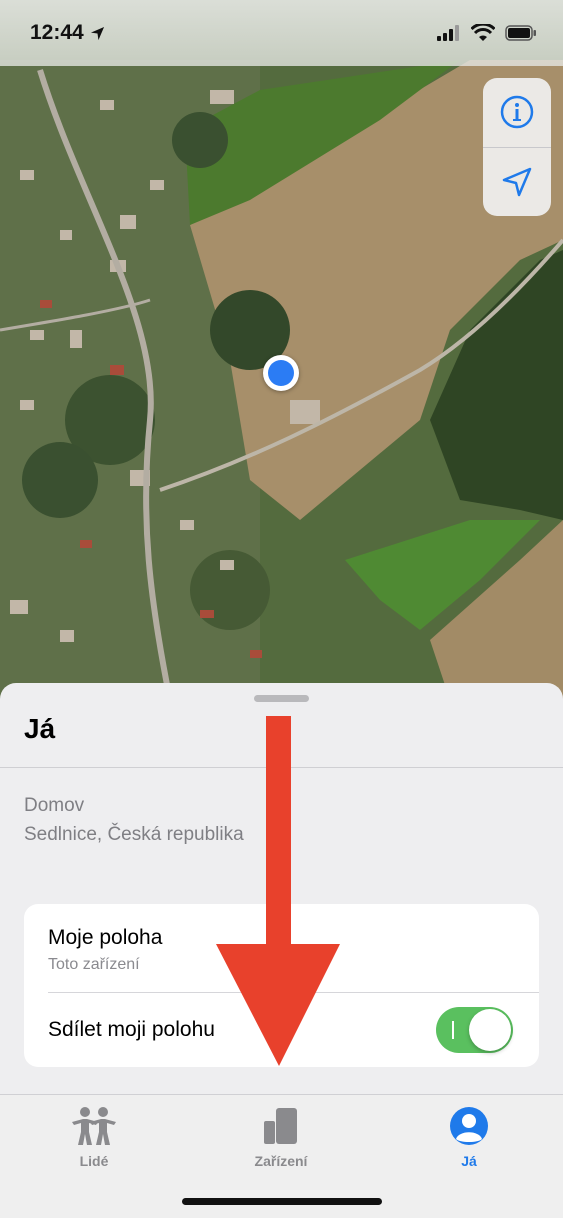 The image size is (563, 1218). I want to click on status-bar: 12:44, so click(281, 33).